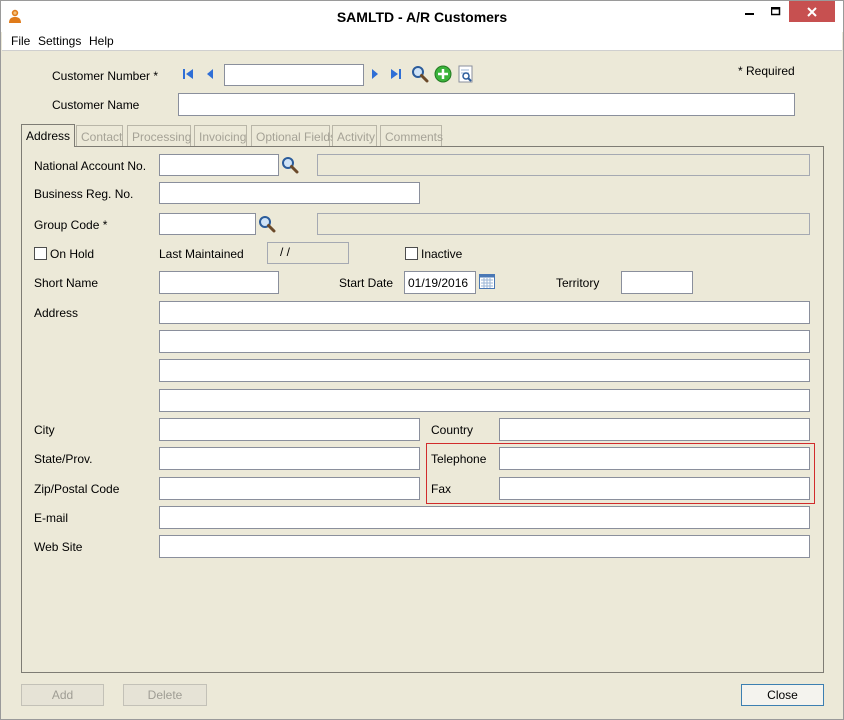 This screenshot has height=720, width=844. What do you see at coordinates (563, 165) in the screenshot?
I see `national-account-description` at bounding box center [563, 165].